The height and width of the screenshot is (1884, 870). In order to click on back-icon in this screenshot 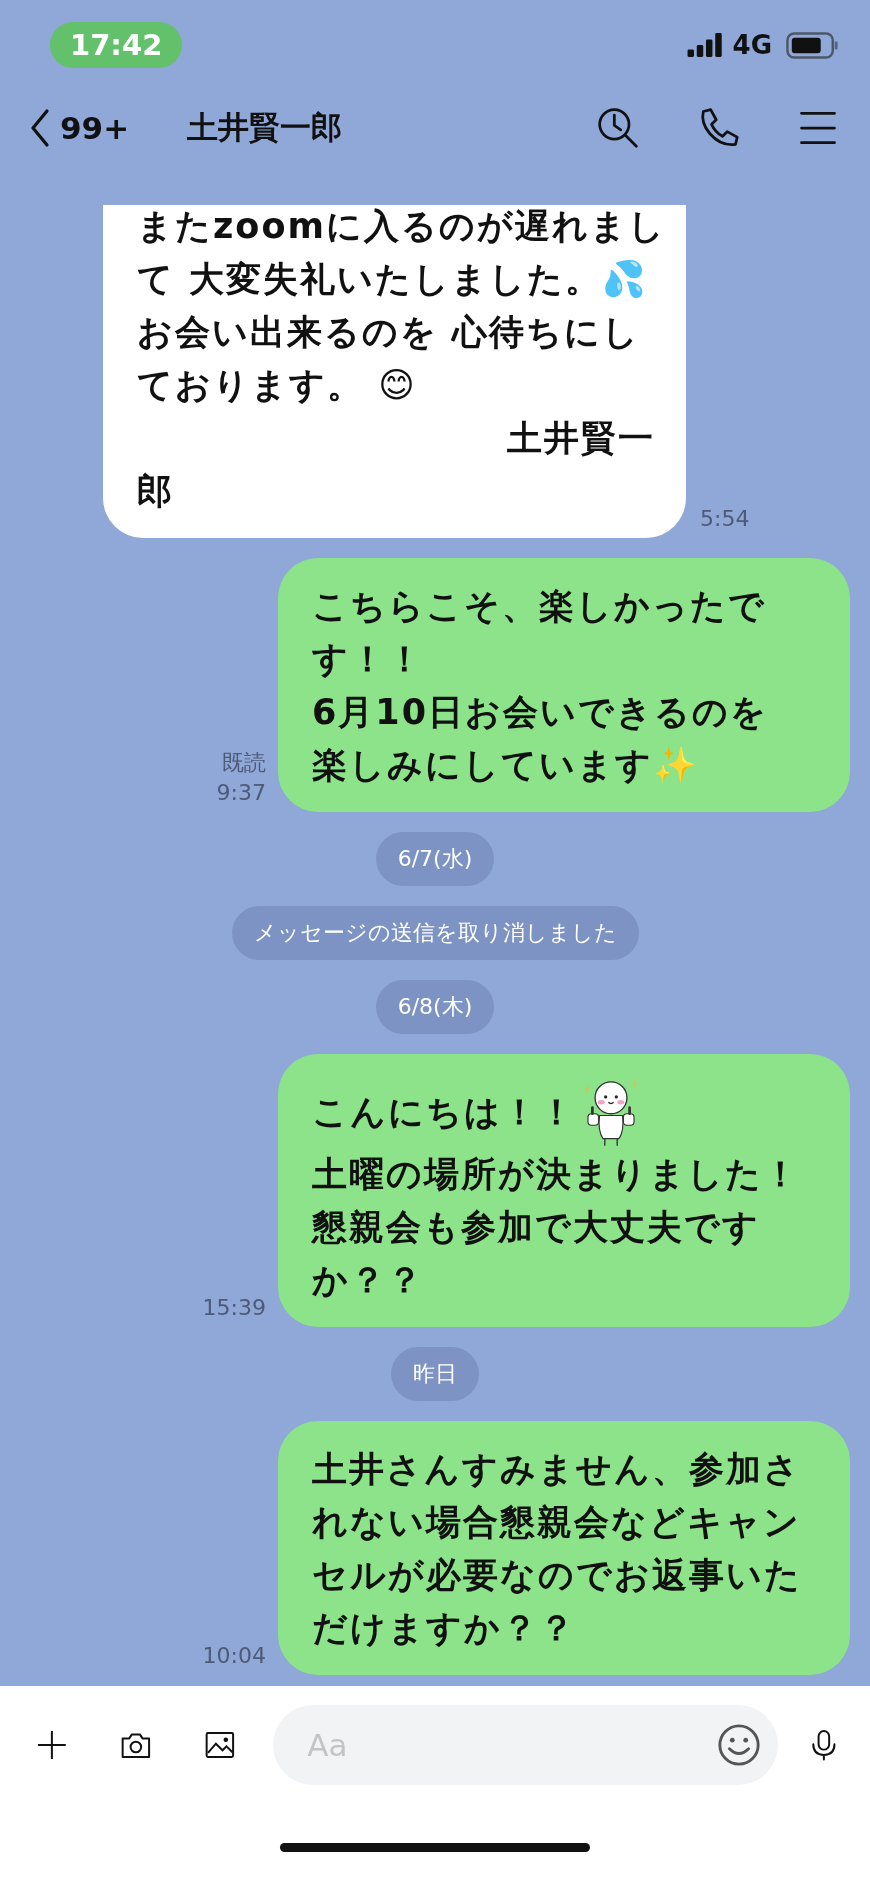, I will do `click(40, 128)`.